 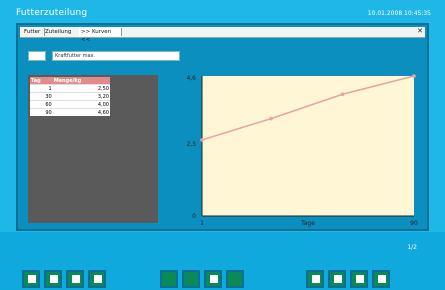 I want to click on tab-kurven: >> Kurven <<, so click(x=100, y=35).